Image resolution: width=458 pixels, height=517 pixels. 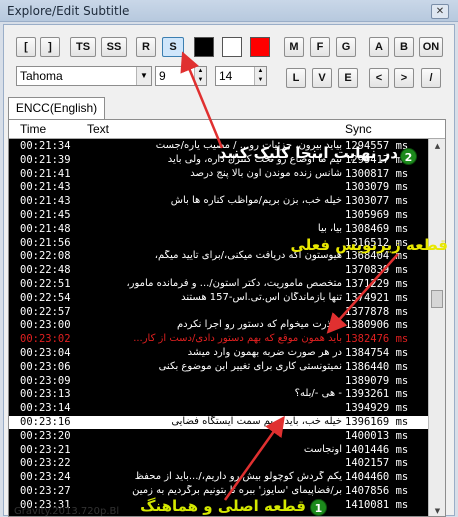 I want to click on step-one-badge: 1, so click(x=318, y=507).